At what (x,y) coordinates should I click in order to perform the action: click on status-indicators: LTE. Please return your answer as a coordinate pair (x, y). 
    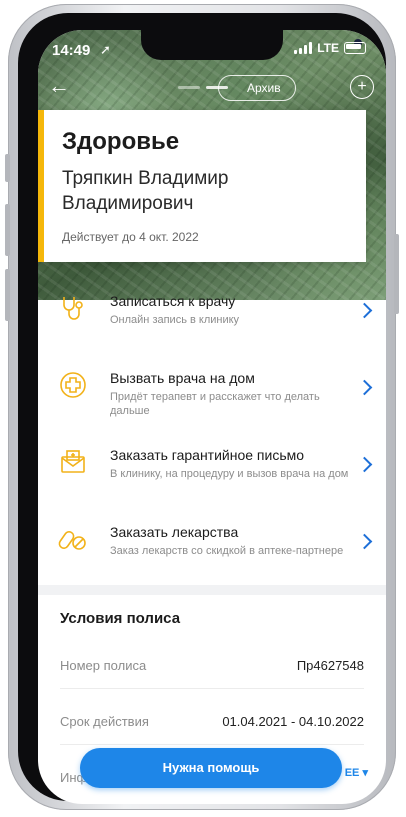
    Looking at the image, I should click on (330, 48).